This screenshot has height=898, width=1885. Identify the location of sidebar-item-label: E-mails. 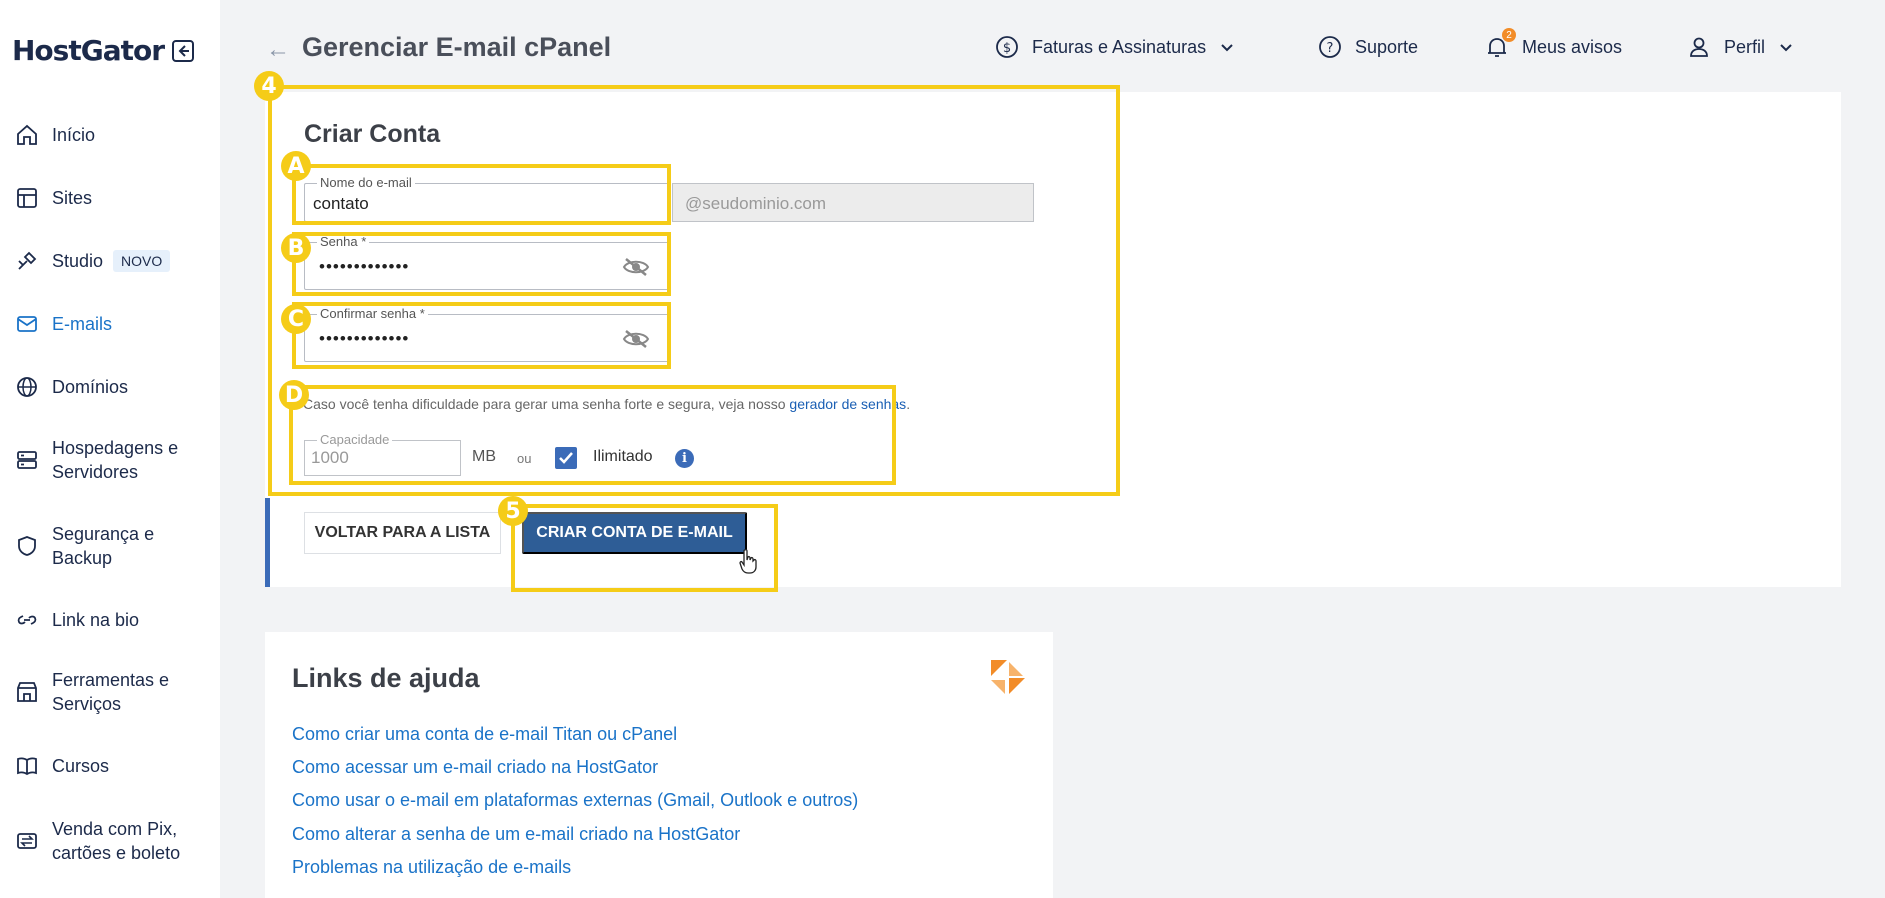
(82, 324).